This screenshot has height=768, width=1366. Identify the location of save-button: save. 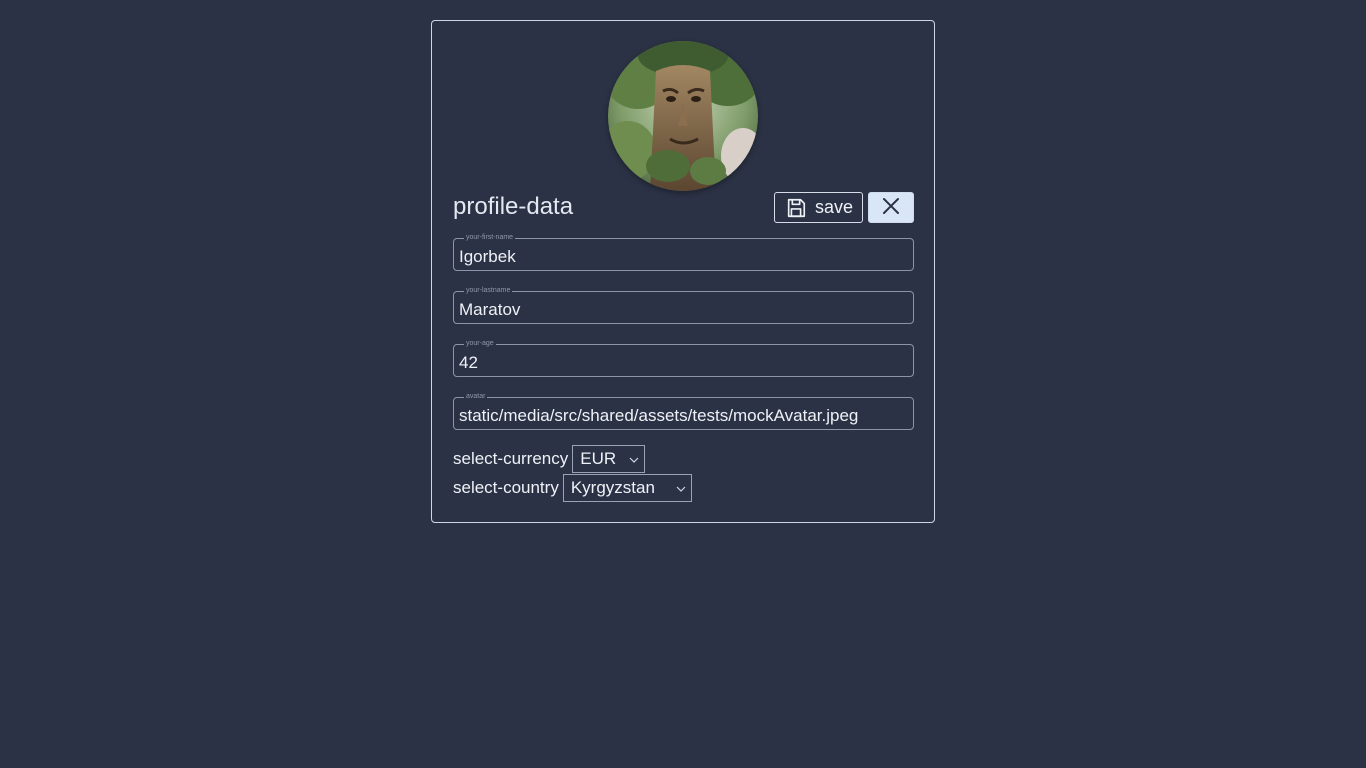
(818, 207).